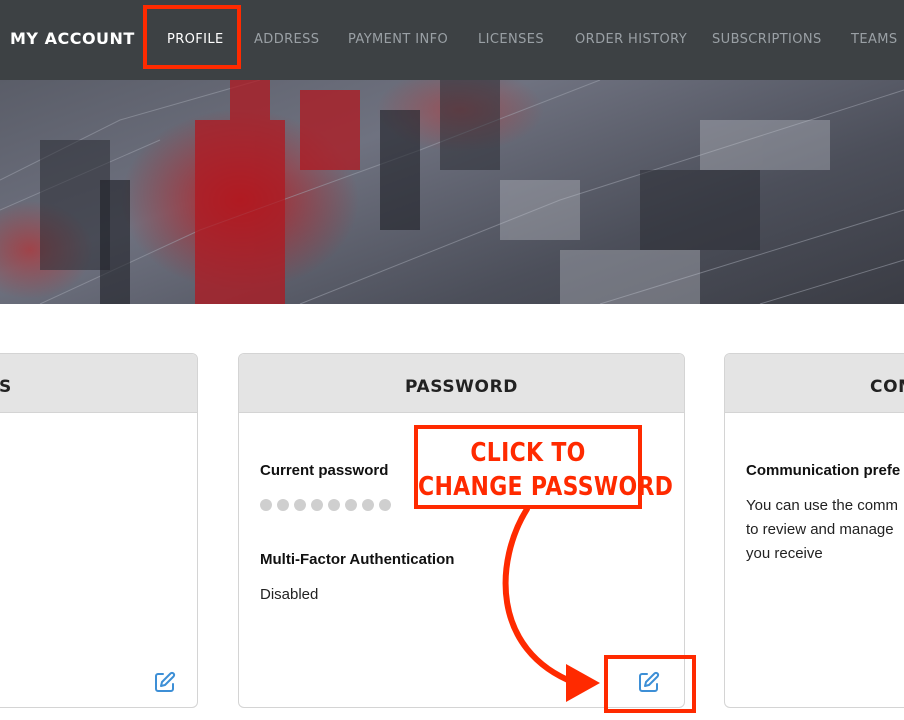 The image size is (904, 720). I want to click on callout-line-2: CHANGE PASSWORD, so click(546, 487).